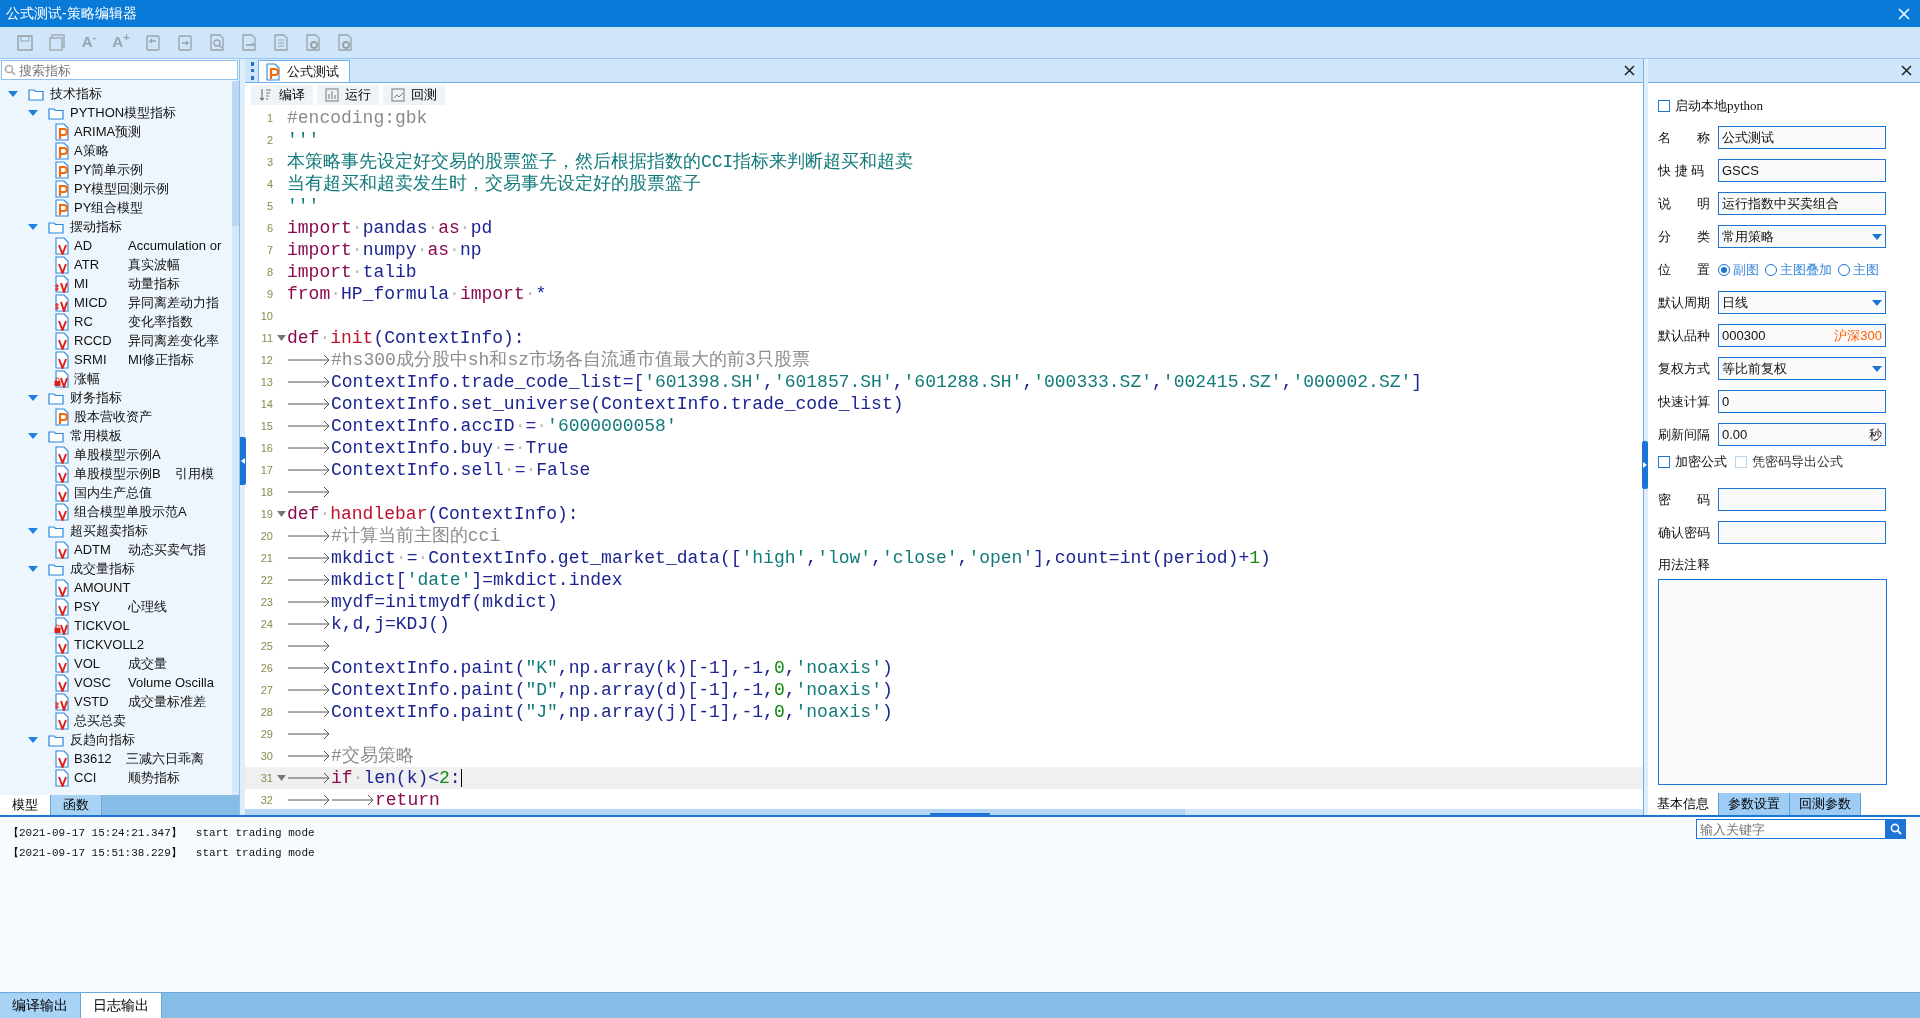 This screenshot has width=1920, height=1018. I want to click on log-time: 【2021-09-17 15:24:21.347】, so click(95, 833).